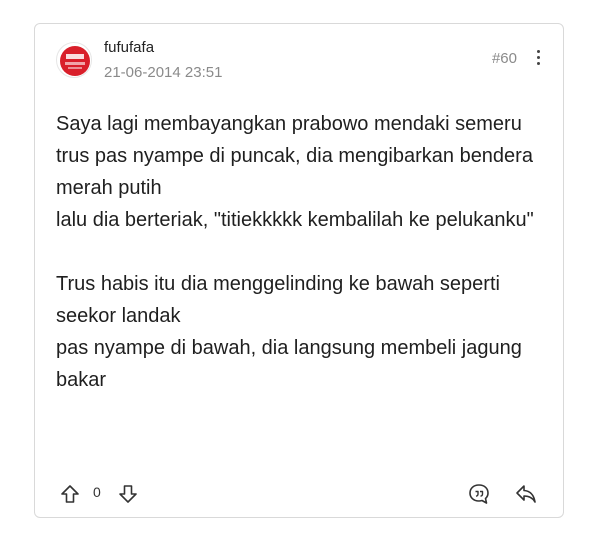 The height and width of the screenshot is (538, 600). What do you see at coordinates (504, 58) in the screenshot?
I see `post-number: #60` at bounding box center [504, 58].